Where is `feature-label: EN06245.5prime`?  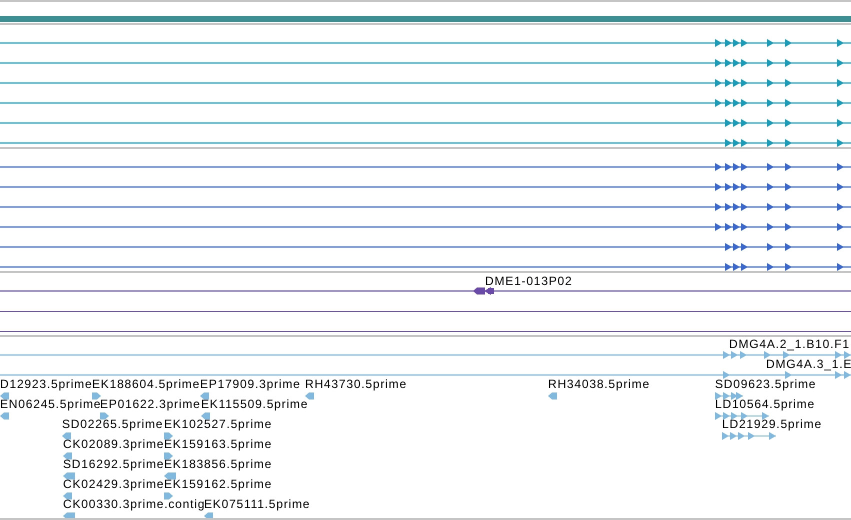
feature-label: EN06245.5prime is located at coordinates (51, 404).